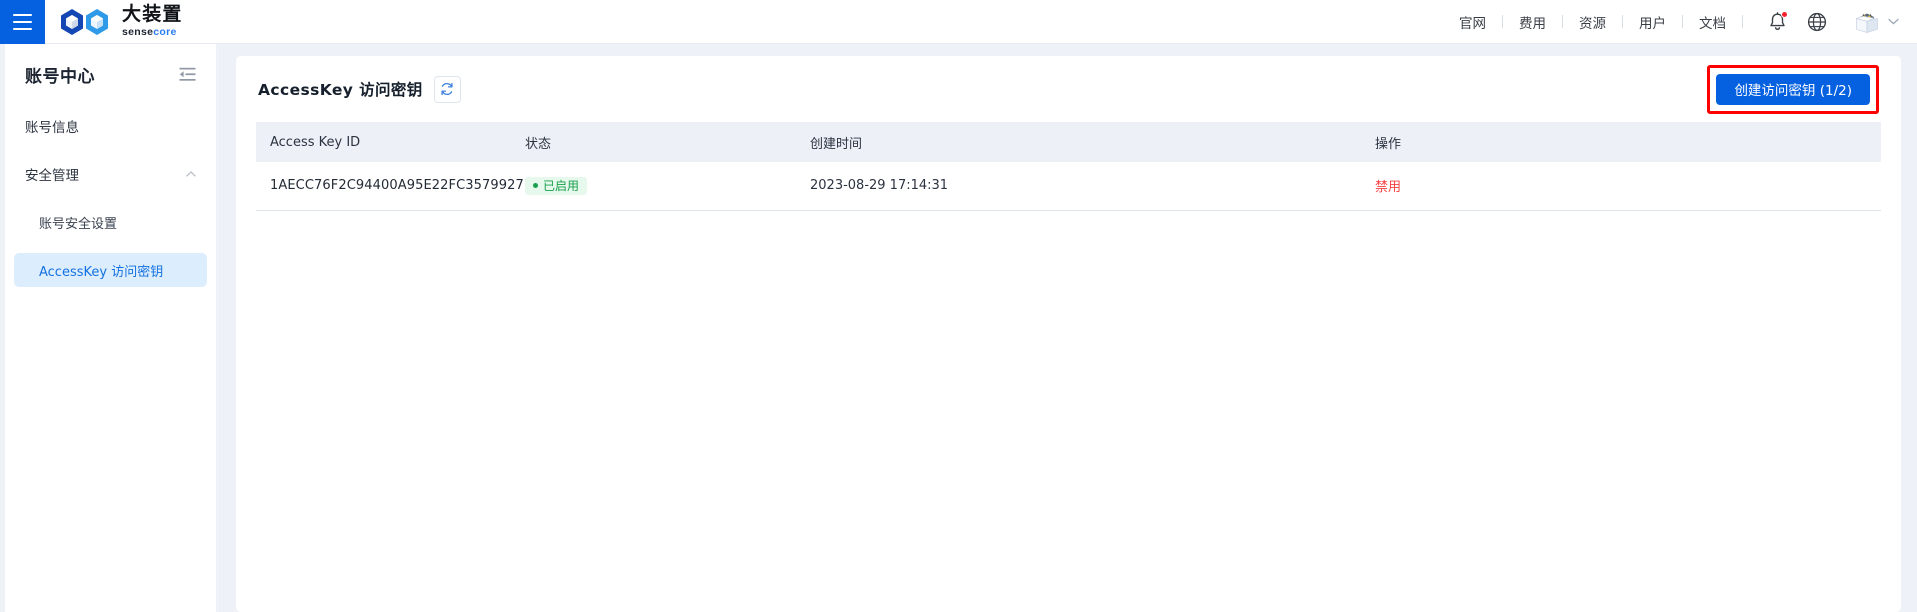 The width and height of the screenshot is (1917, 612). I want to click on create-accesskey-button: 创建访问密钥 (1/2), so click(1793, 89).